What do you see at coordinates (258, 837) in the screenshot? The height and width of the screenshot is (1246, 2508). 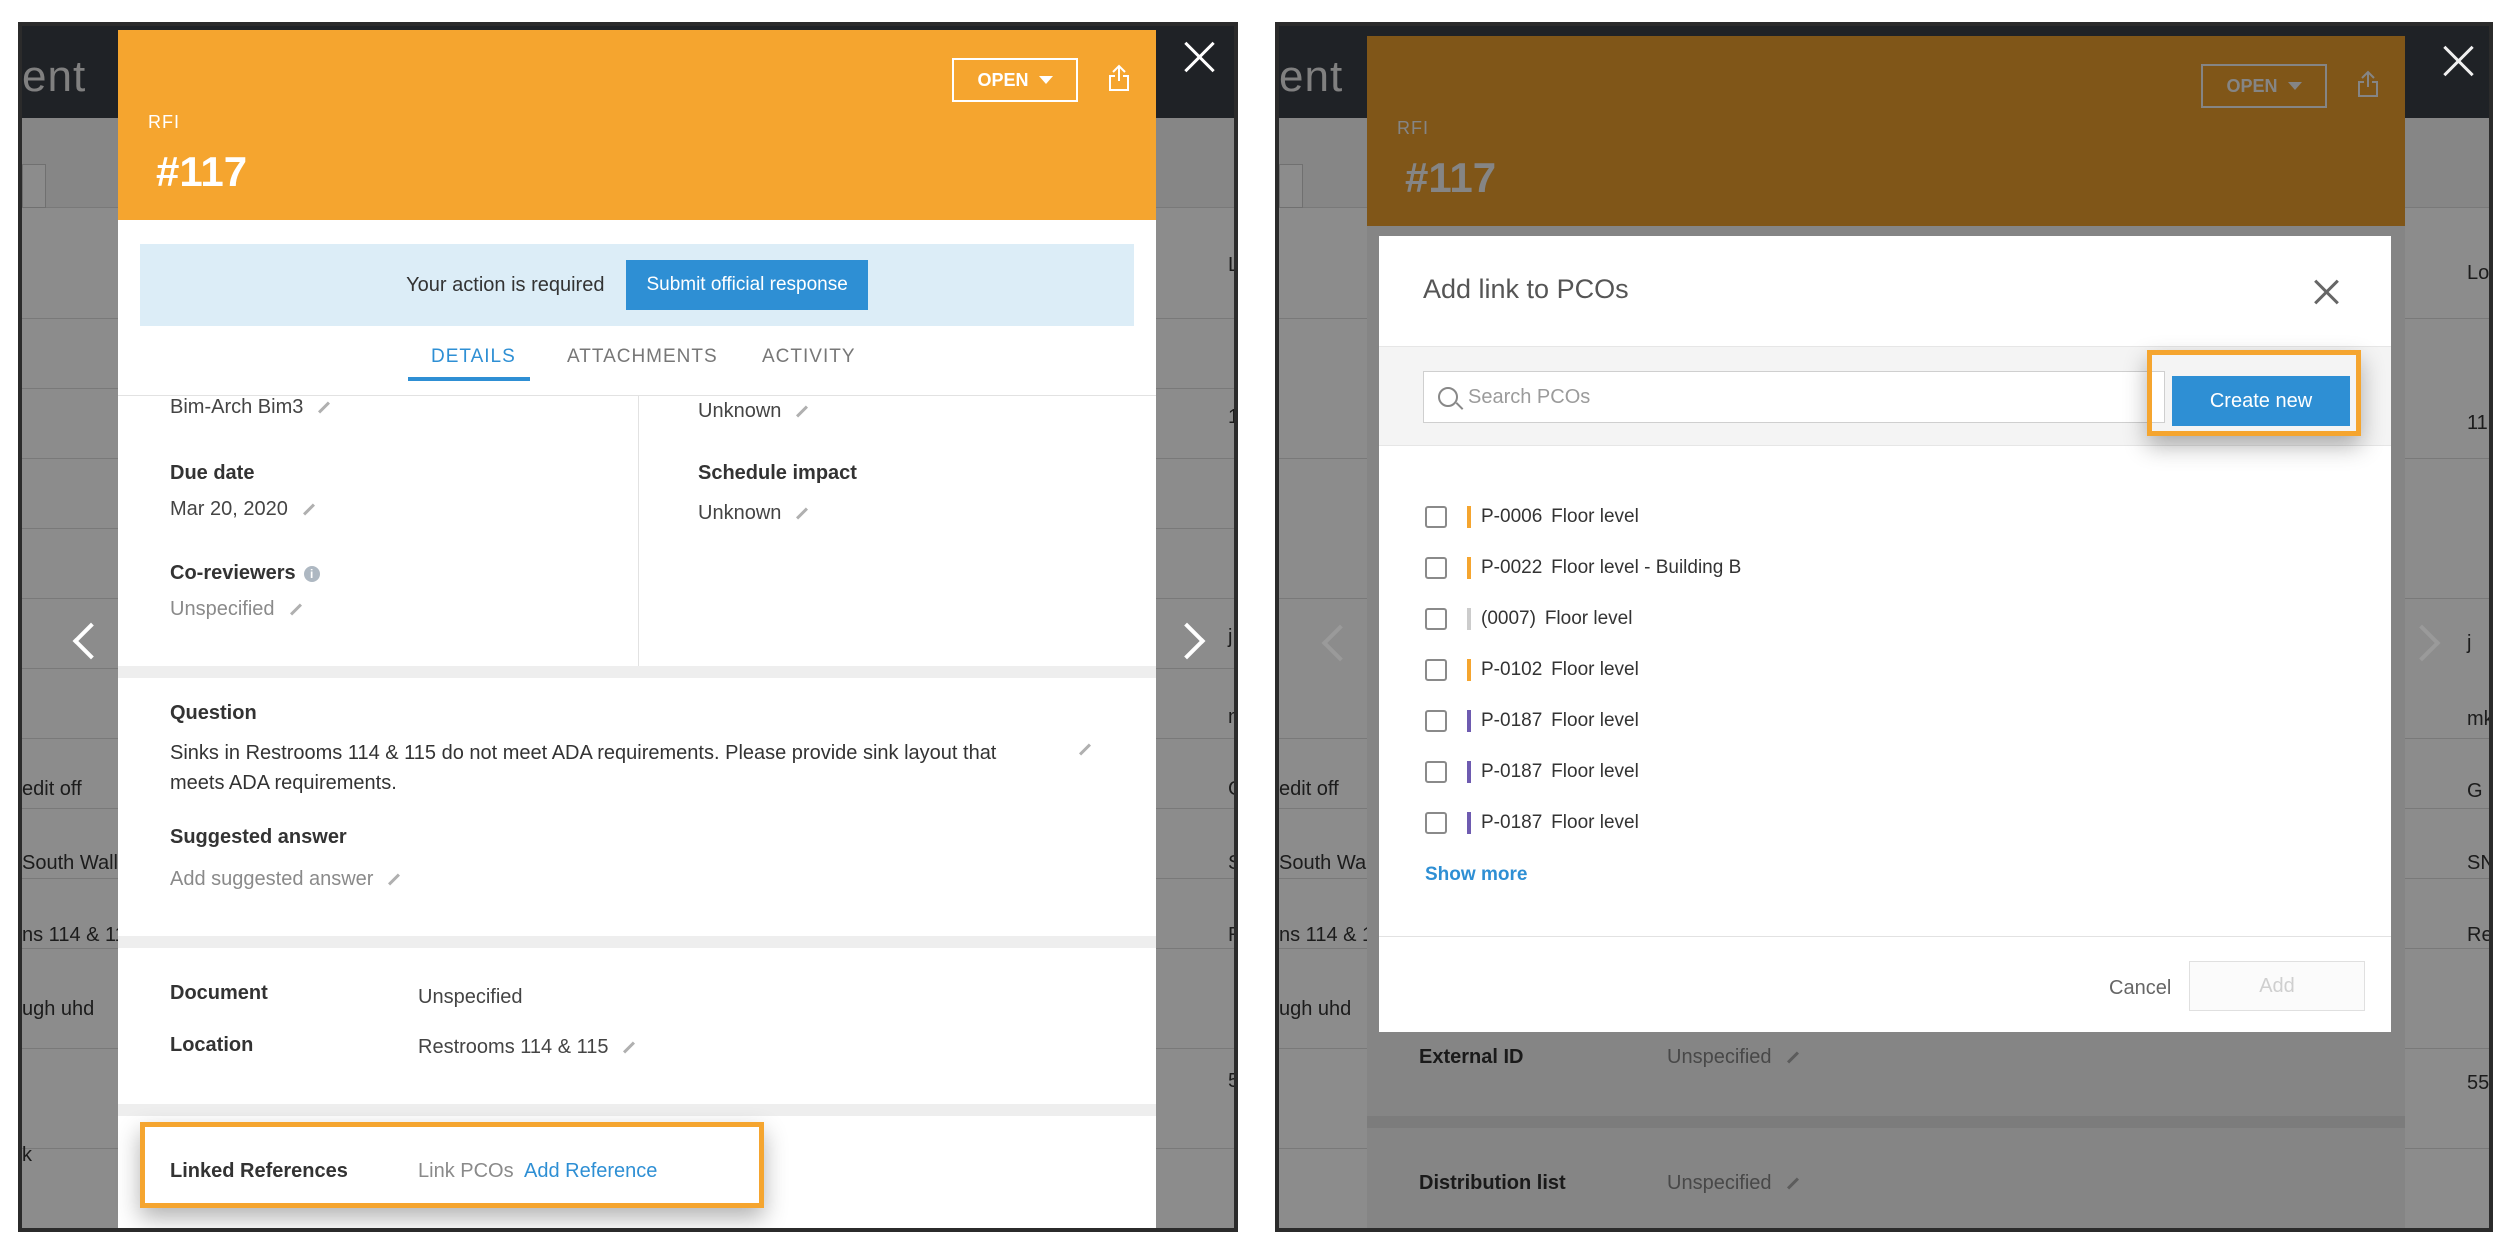 I see `suggested-answer-label: Suggested answer` at bounding box center [258, 837].